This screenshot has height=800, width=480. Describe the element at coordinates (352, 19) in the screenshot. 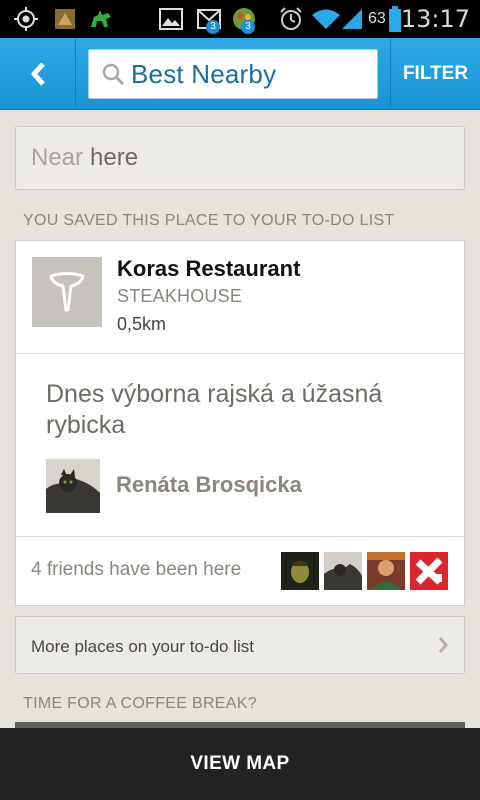

I see `signal-icon` at that location.